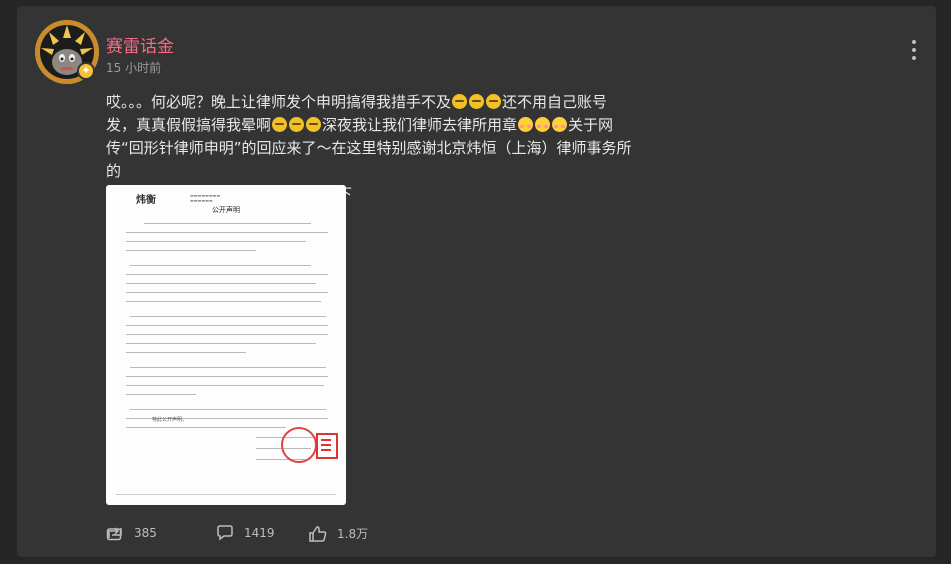 Image resolution: width=951 pixels, height=564 pixels. Describe the element at coordinates (279, 102) in the screenshot. I see `post-text-segment: 哎。。。何必呢？晚上让律师发个申明搞得我措手不及` at that location.